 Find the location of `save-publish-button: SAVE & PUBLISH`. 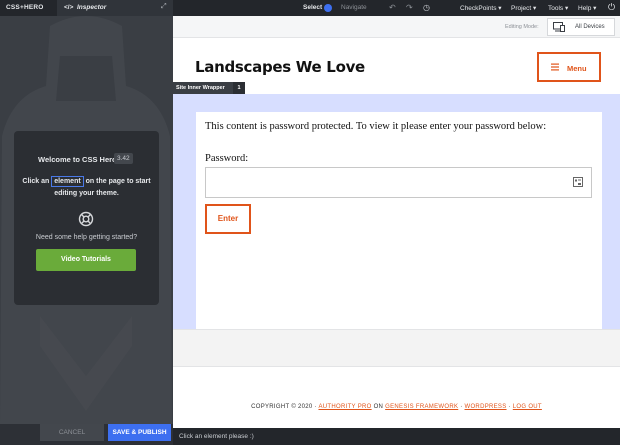

save-publish-button: SAVE & PUBLISH is located at coordinates (139, 432).